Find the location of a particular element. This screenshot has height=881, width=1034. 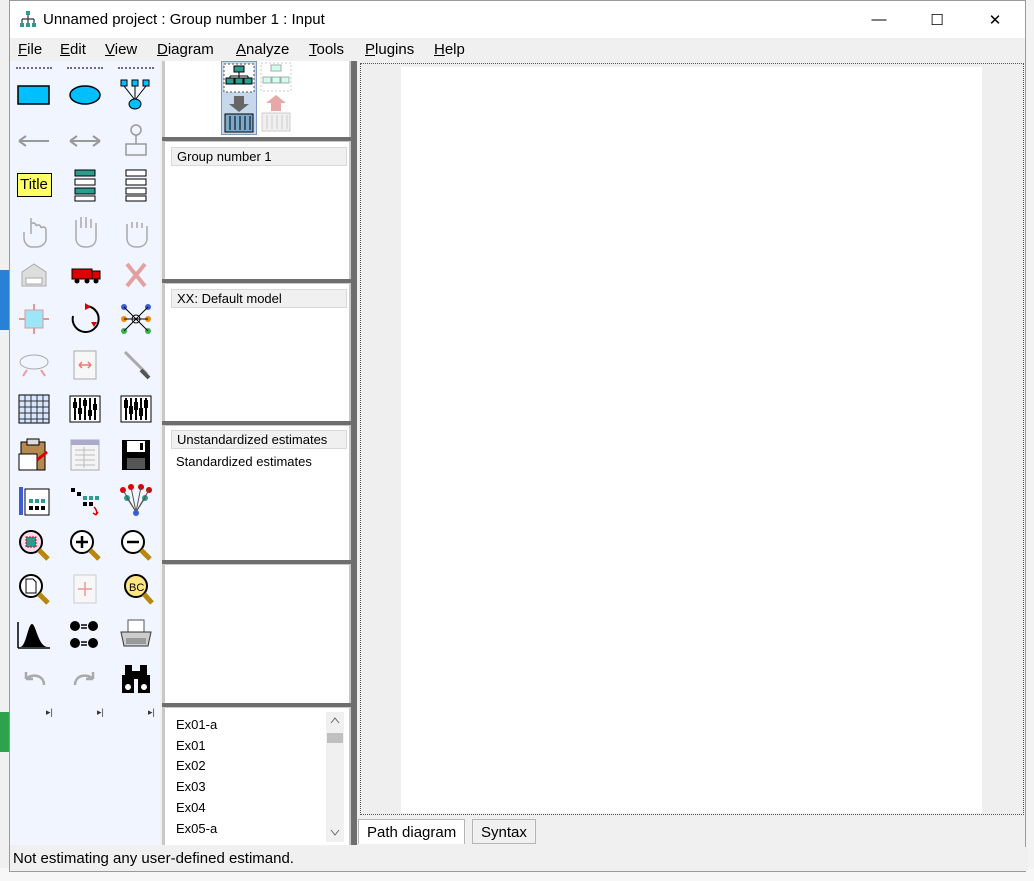

printer-icon is located at coordinates (136, 633).